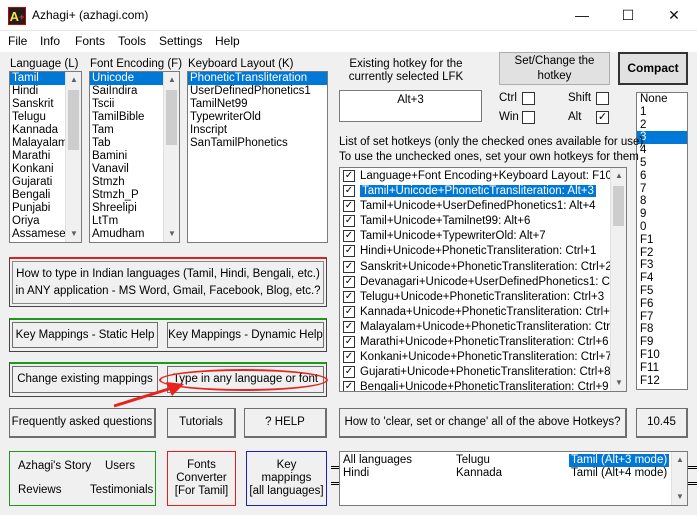  What do you see at coordinates (662, 317) in the screenshot?
I see `key-option-item: F7` at bounding box center [662, 317].